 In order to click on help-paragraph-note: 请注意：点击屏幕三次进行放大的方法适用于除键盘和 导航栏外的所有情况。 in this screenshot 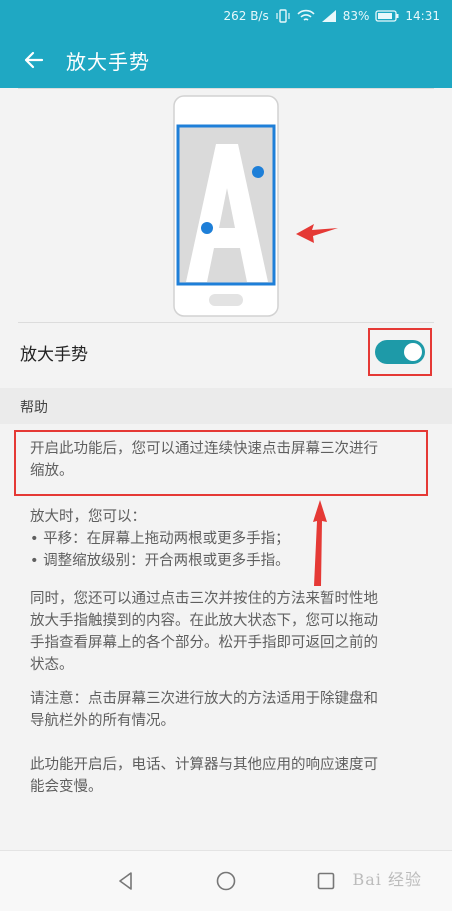, I will do `click(228, 710)`.